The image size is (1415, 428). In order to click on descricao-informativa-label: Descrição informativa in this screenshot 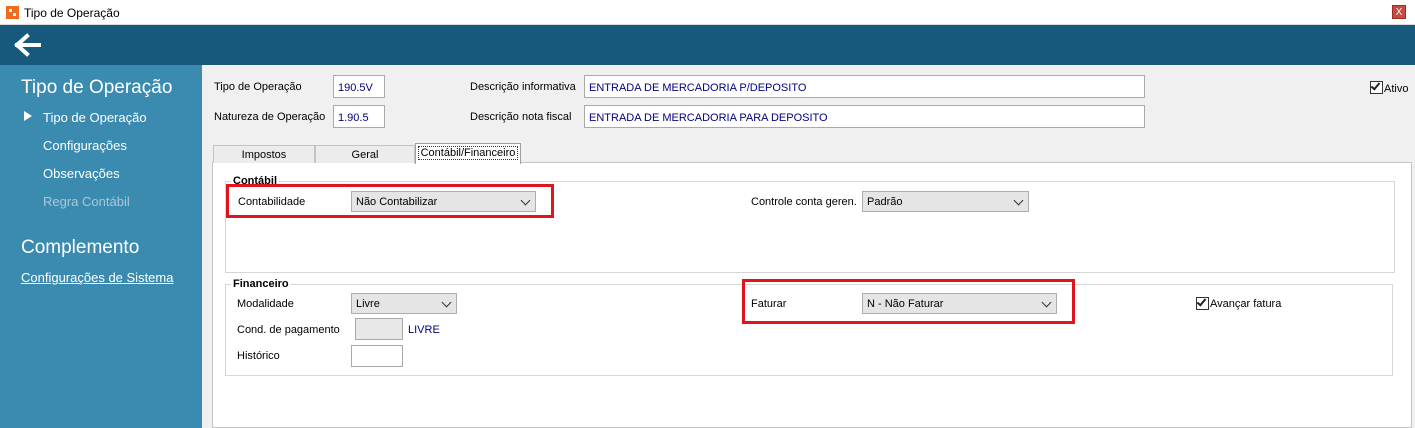, I will do `click(523, 87)`.